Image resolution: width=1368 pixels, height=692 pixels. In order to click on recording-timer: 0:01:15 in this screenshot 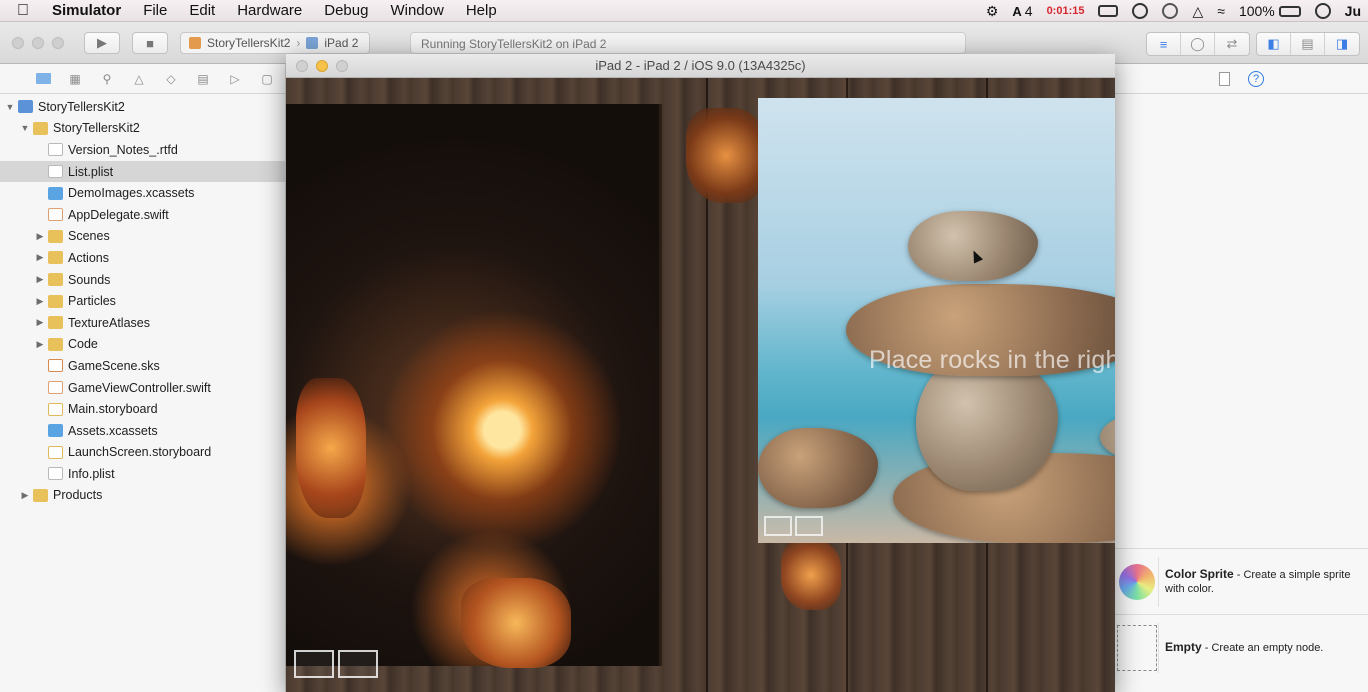, I will do `click(1066, 11)`.